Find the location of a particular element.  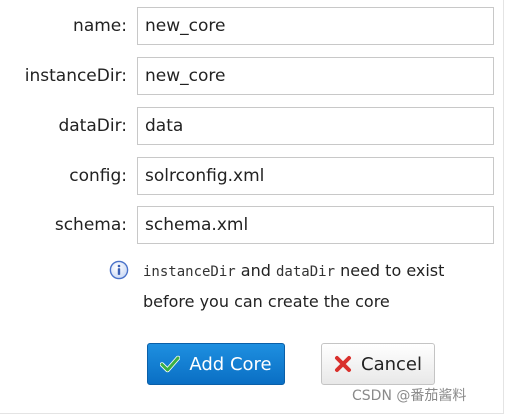

data-dir-input is located at coordinates (315, 126).